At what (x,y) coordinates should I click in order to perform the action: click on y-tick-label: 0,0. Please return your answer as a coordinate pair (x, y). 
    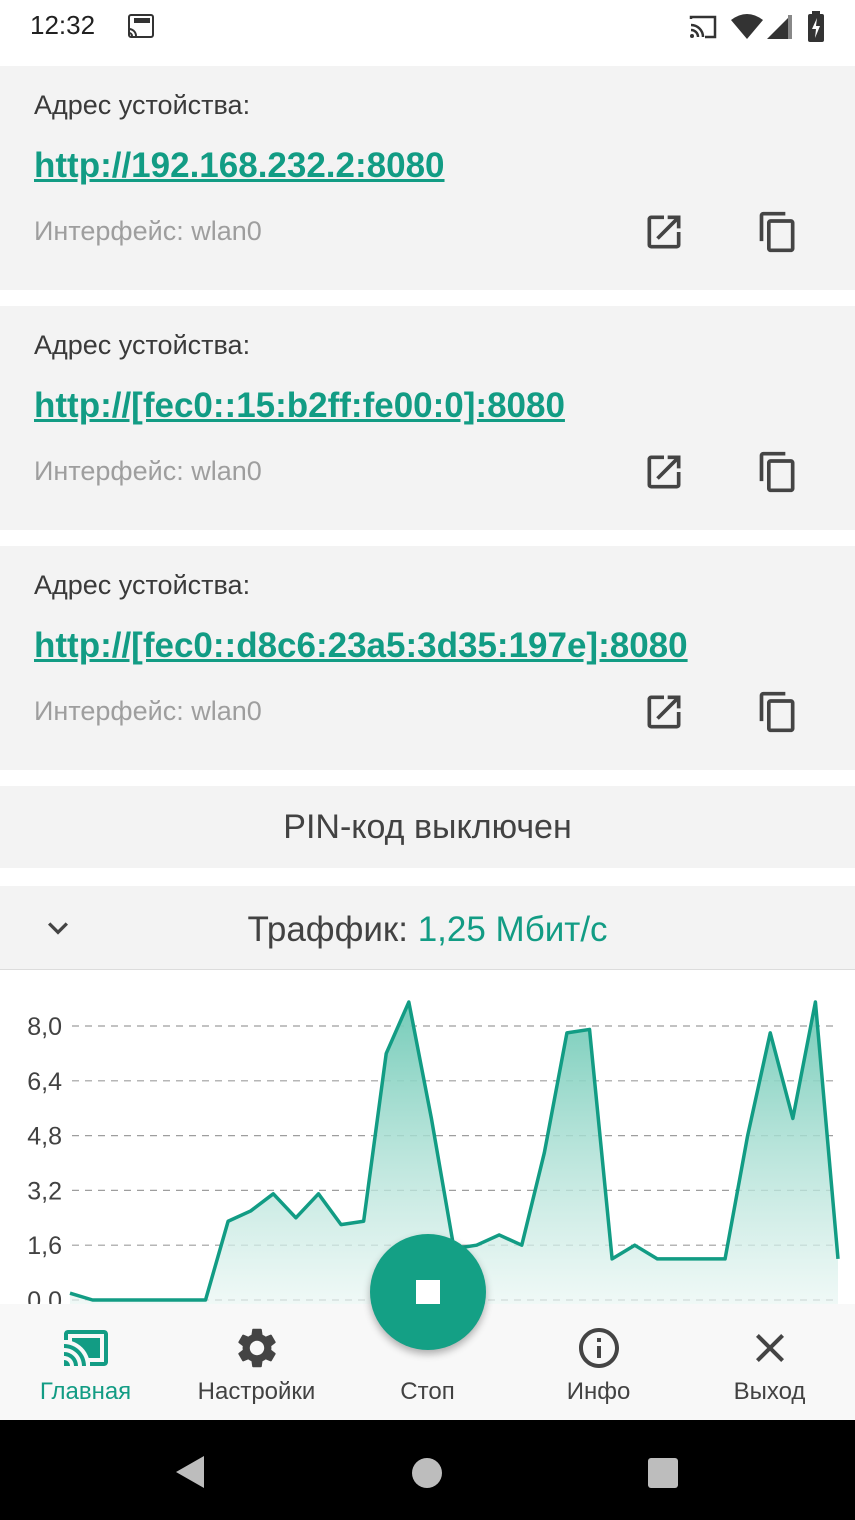
    Looking at the image, I should click on (44, 1295).